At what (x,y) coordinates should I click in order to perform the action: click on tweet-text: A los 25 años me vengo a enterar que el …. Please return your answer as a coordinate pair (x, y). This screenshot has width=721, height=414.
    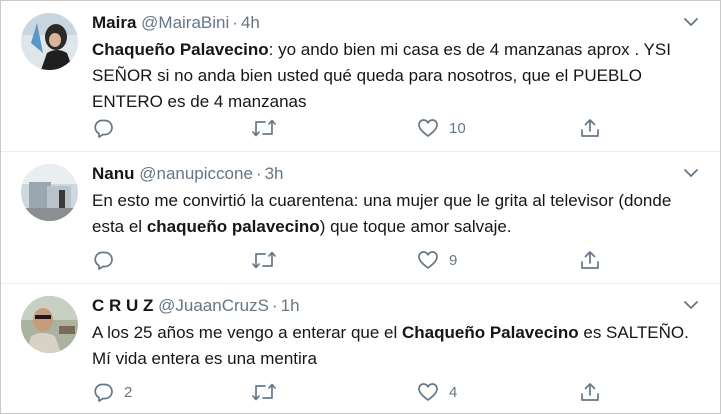
    Looking at the image, I should click on (399, 346).